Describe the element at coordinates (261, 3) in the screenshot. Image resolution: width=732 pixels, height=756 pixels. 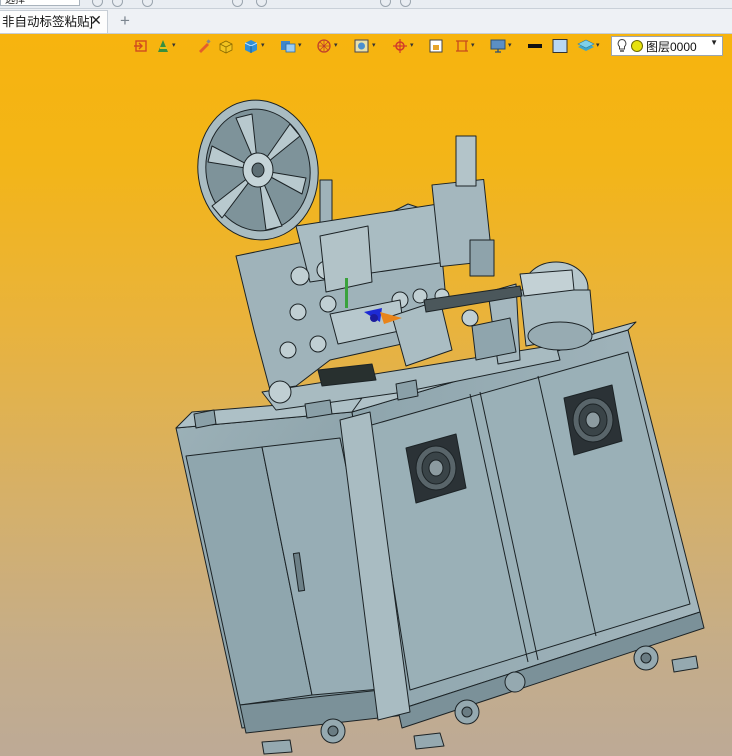
I see `help-icon` at that location.